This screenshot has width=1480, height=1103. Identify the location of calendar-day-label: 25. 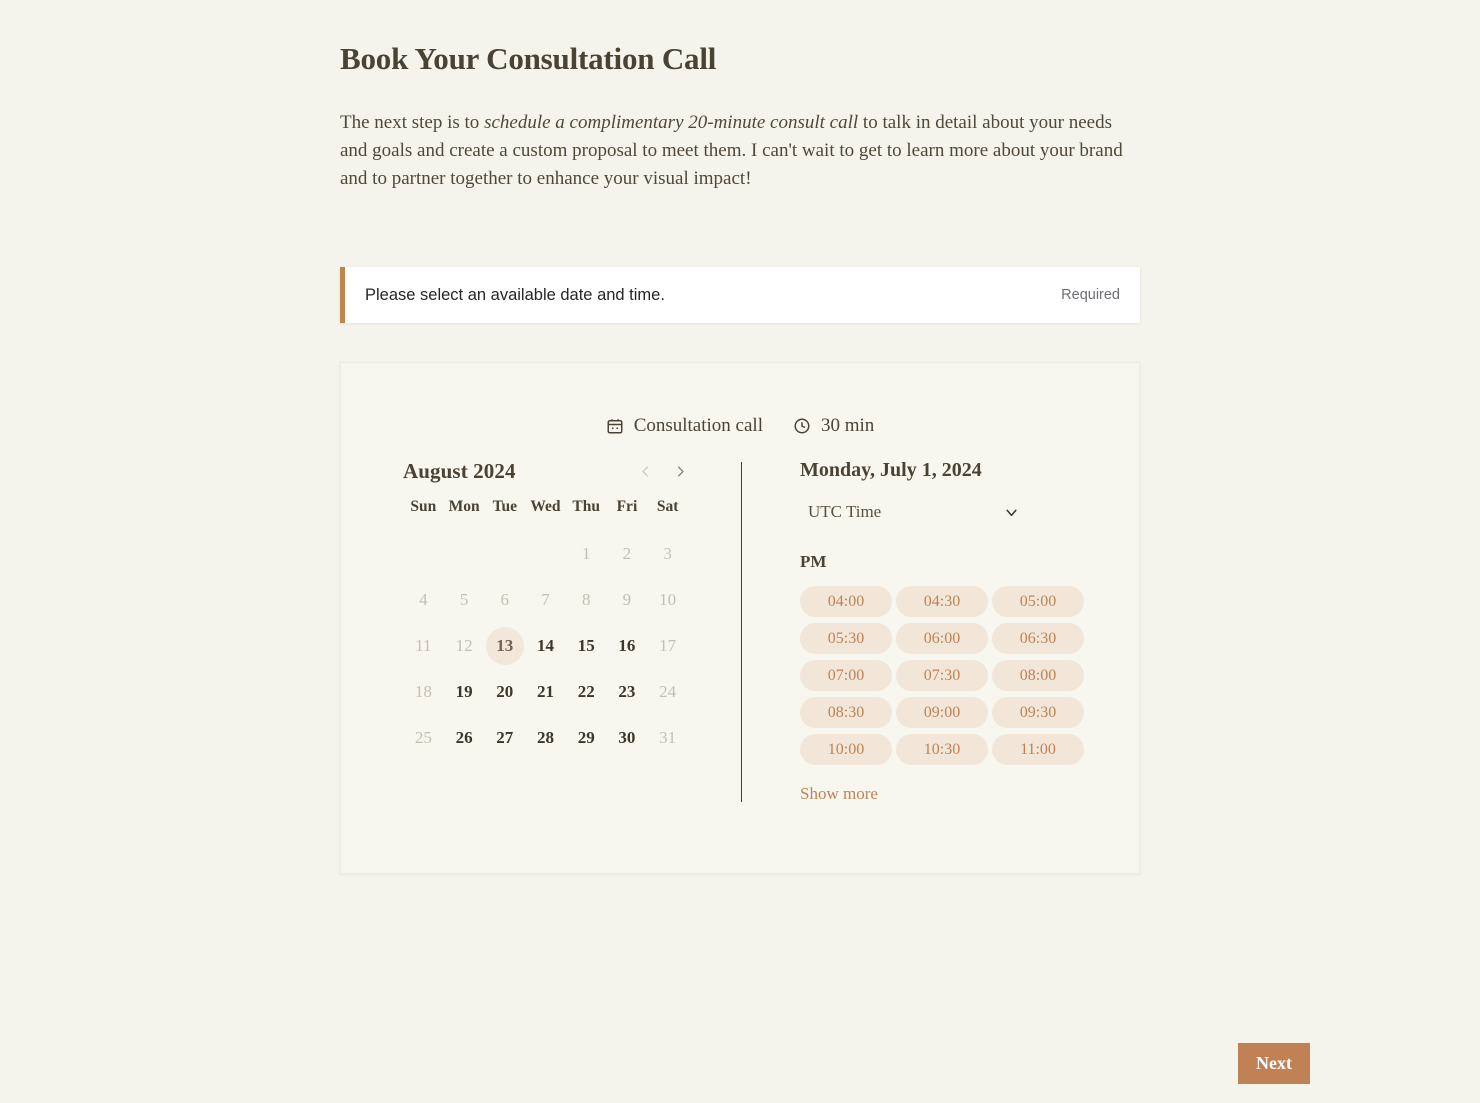
(423, 737).